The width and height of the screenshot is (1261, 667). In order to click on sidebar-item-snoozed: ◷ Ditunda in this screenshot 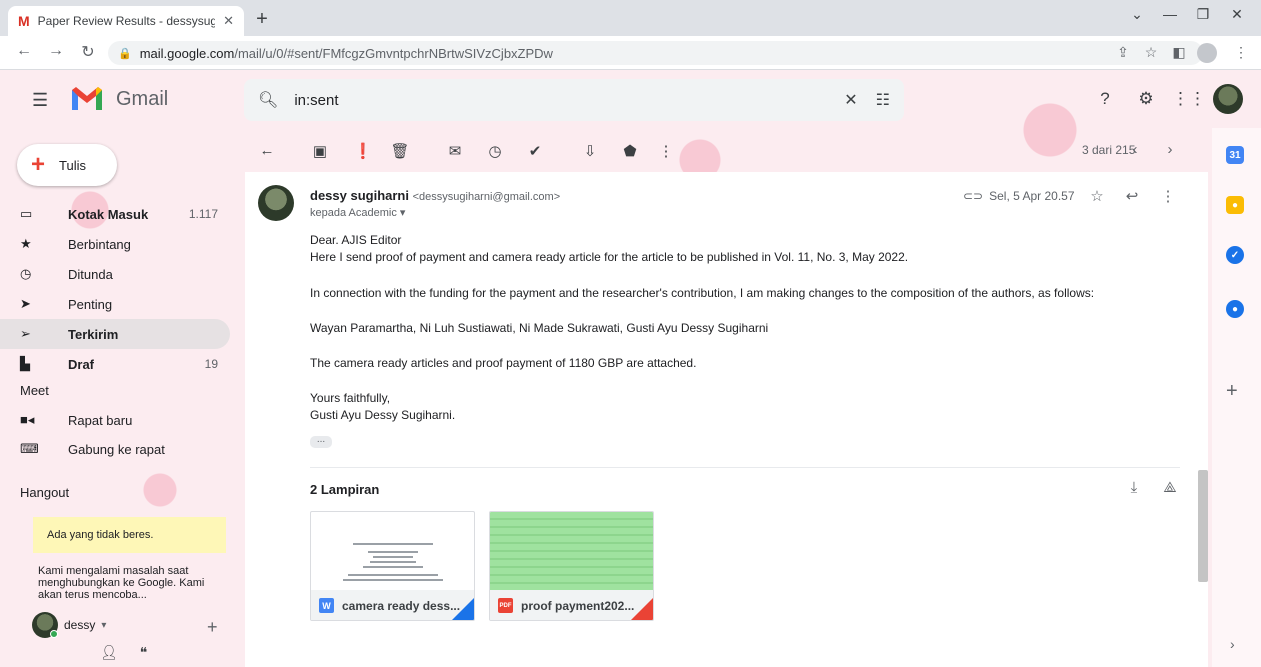, I will do `click(115, 274)`.